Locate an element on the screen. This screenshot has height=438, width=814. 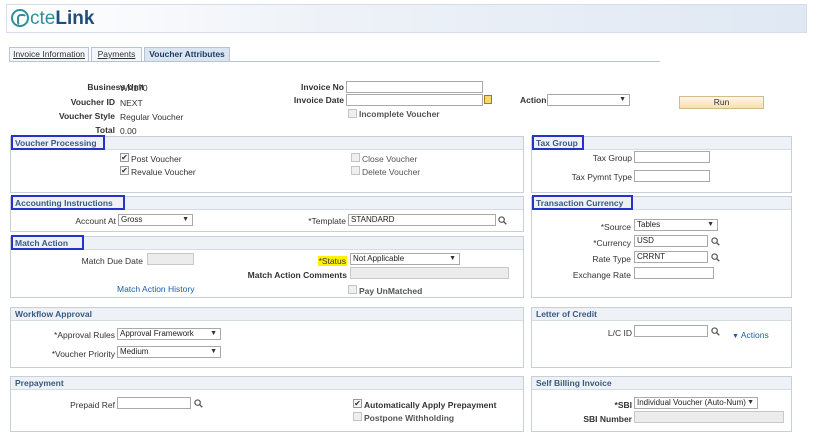
business-unit-value: WA170 is located at coordinates (134, 88).